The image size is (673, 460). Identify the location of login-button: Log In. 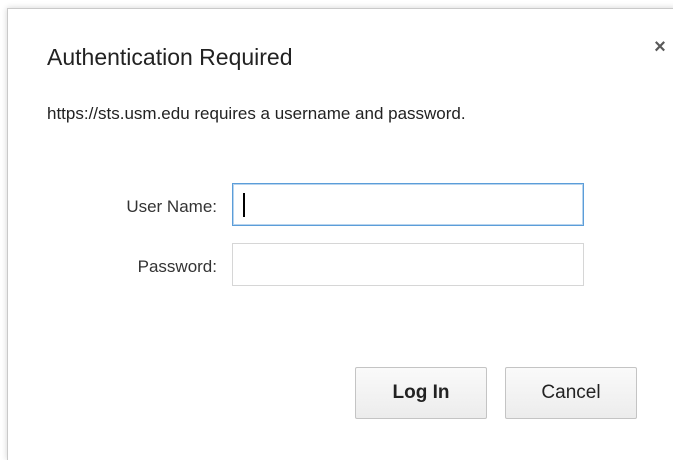
(421, 393).